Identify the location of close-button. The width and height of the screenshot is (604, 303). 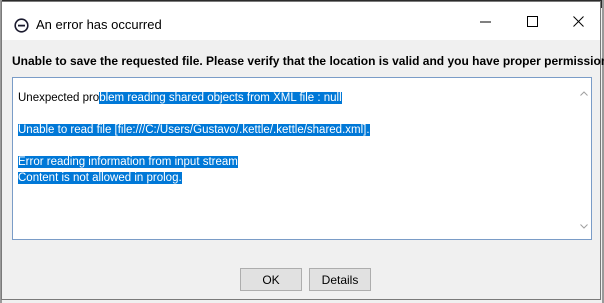
(578, 21).